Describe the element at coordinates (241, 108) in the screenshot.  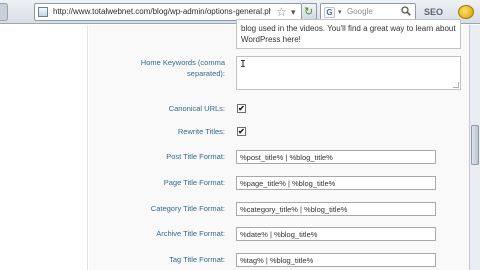
I see `canonical-urls-checkbox: ✔` at that location.